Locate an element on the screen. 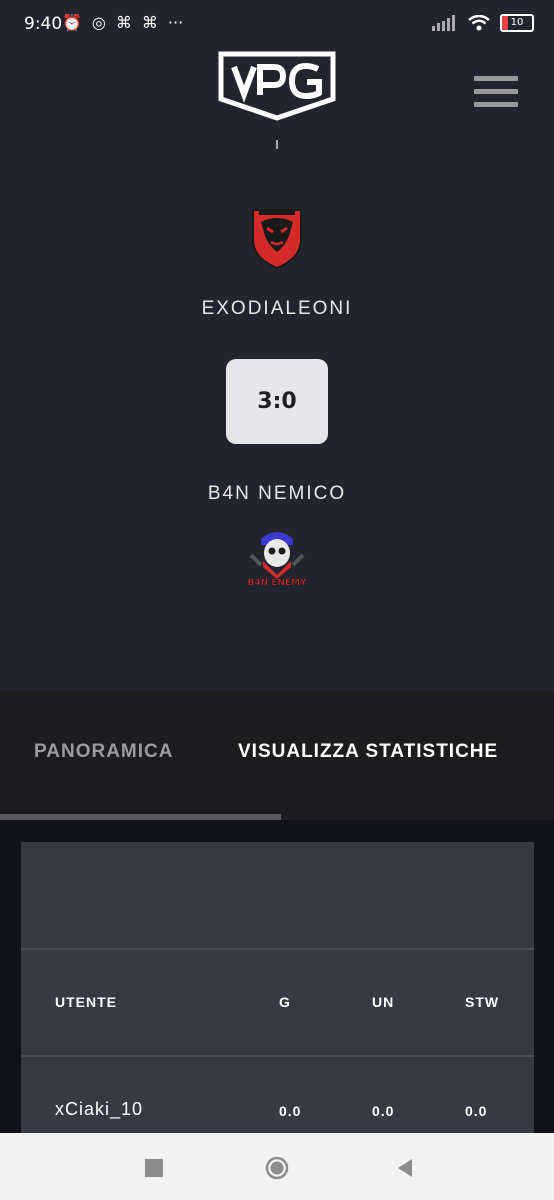 The height and width of the screenshot is (1200, 554). home-team-logo is located at coordinates (277, 239).